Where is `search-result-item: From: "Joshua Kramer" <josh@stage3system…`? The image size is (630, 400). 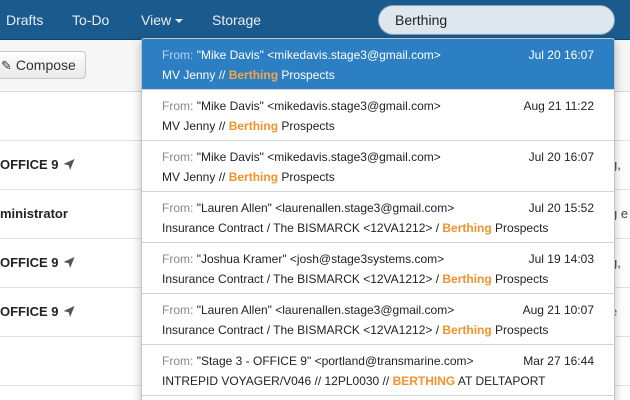
search-result-item: From: "Joshua Kramer" <josh@stage3system… is located at coordinates (378, 268).